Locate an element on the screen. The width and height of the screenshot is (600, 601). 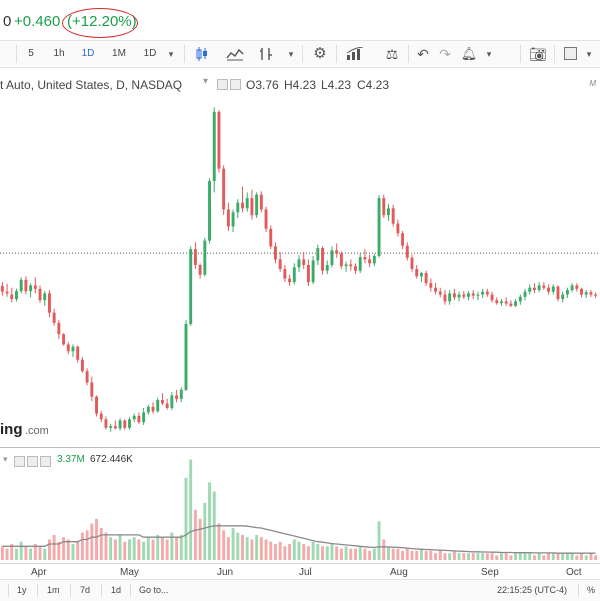
volume-toggle-icon is located at coordinates (19, 461).